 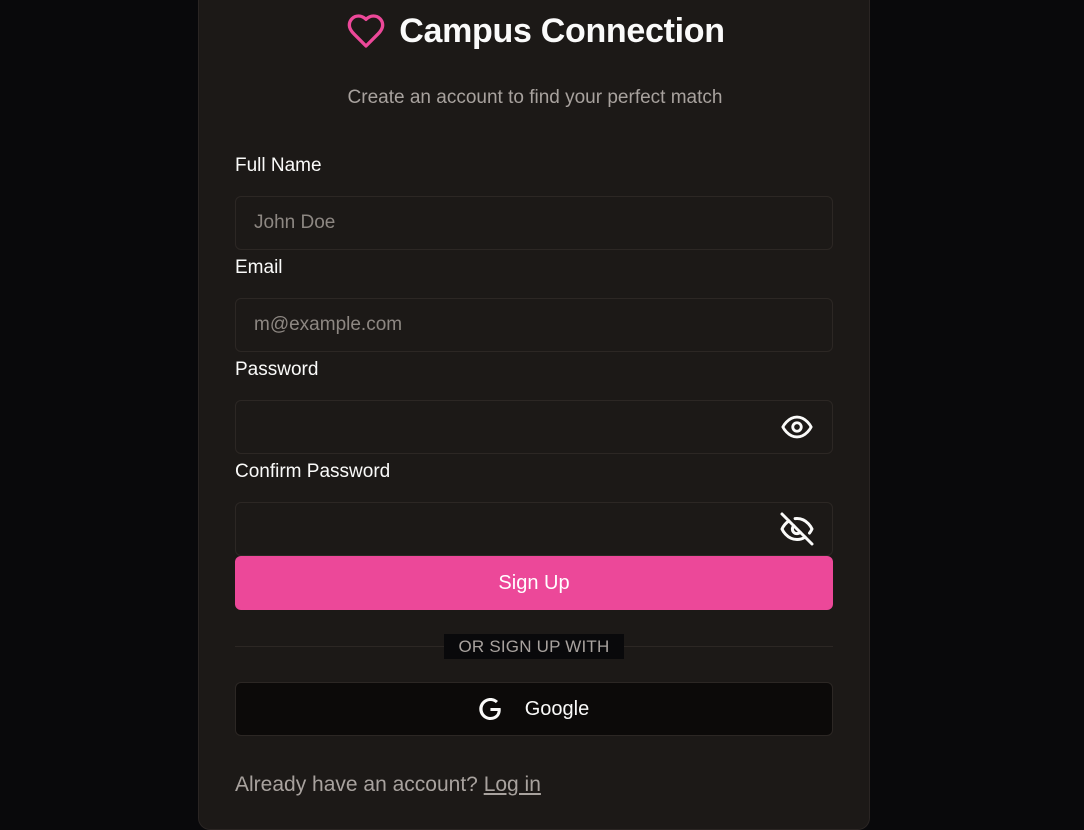 I want to click on eye-icon, so click(x=797, y=427).